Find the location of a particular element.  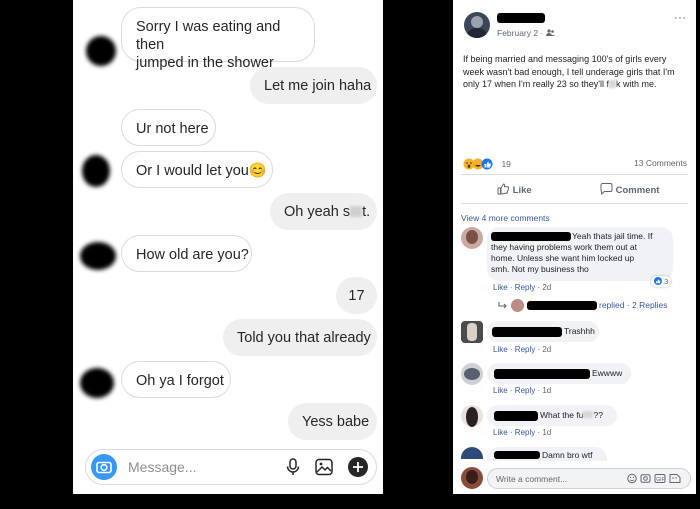

reactions-summary: 19 is located at coordinates (487, 164).